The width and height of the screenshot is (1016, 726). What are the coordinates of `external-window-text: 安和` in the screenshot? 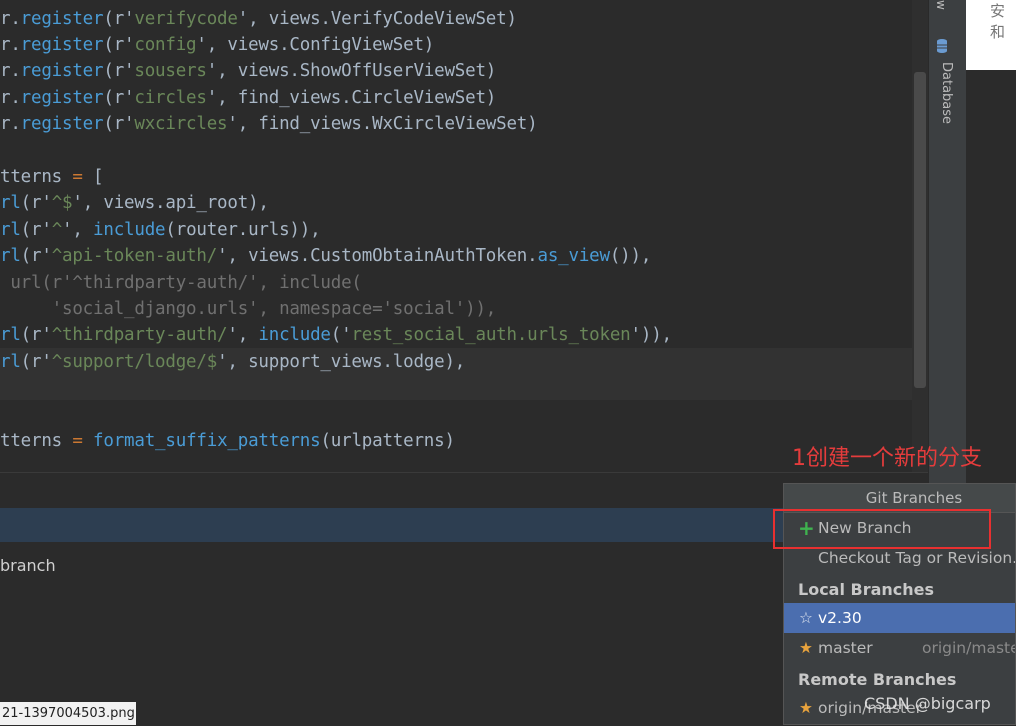 It's located at (998, 21).